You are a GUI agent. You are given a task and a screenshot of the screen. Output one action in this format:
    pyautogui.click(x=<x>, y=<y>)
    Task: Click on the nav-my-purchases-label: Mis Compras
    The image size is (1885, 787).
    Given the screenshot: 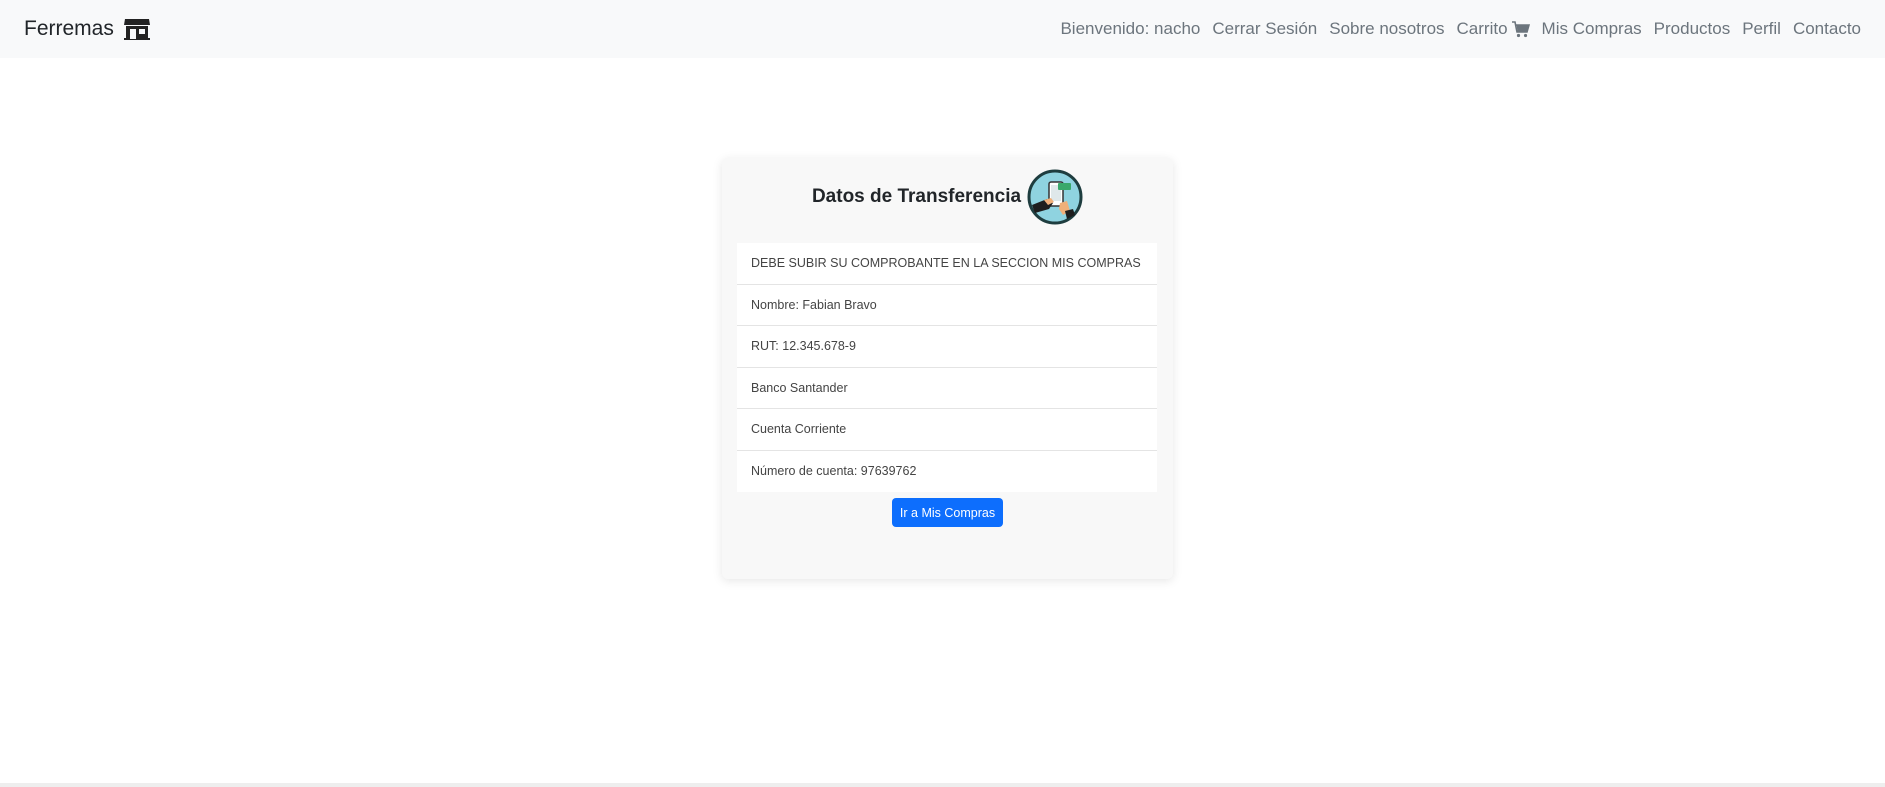 What is the action you would take?
    pyautogui.click(x=1591, y=28)
    